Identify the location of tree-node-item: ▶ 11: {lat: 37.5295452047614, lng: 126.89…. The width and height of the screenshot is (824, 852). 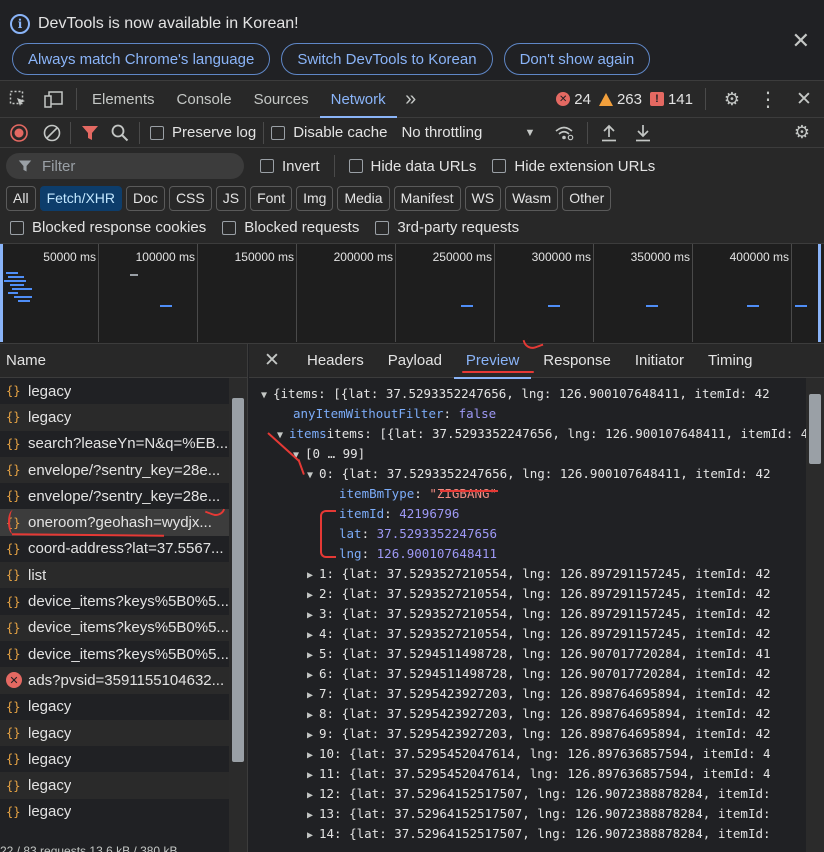
(527, 774).